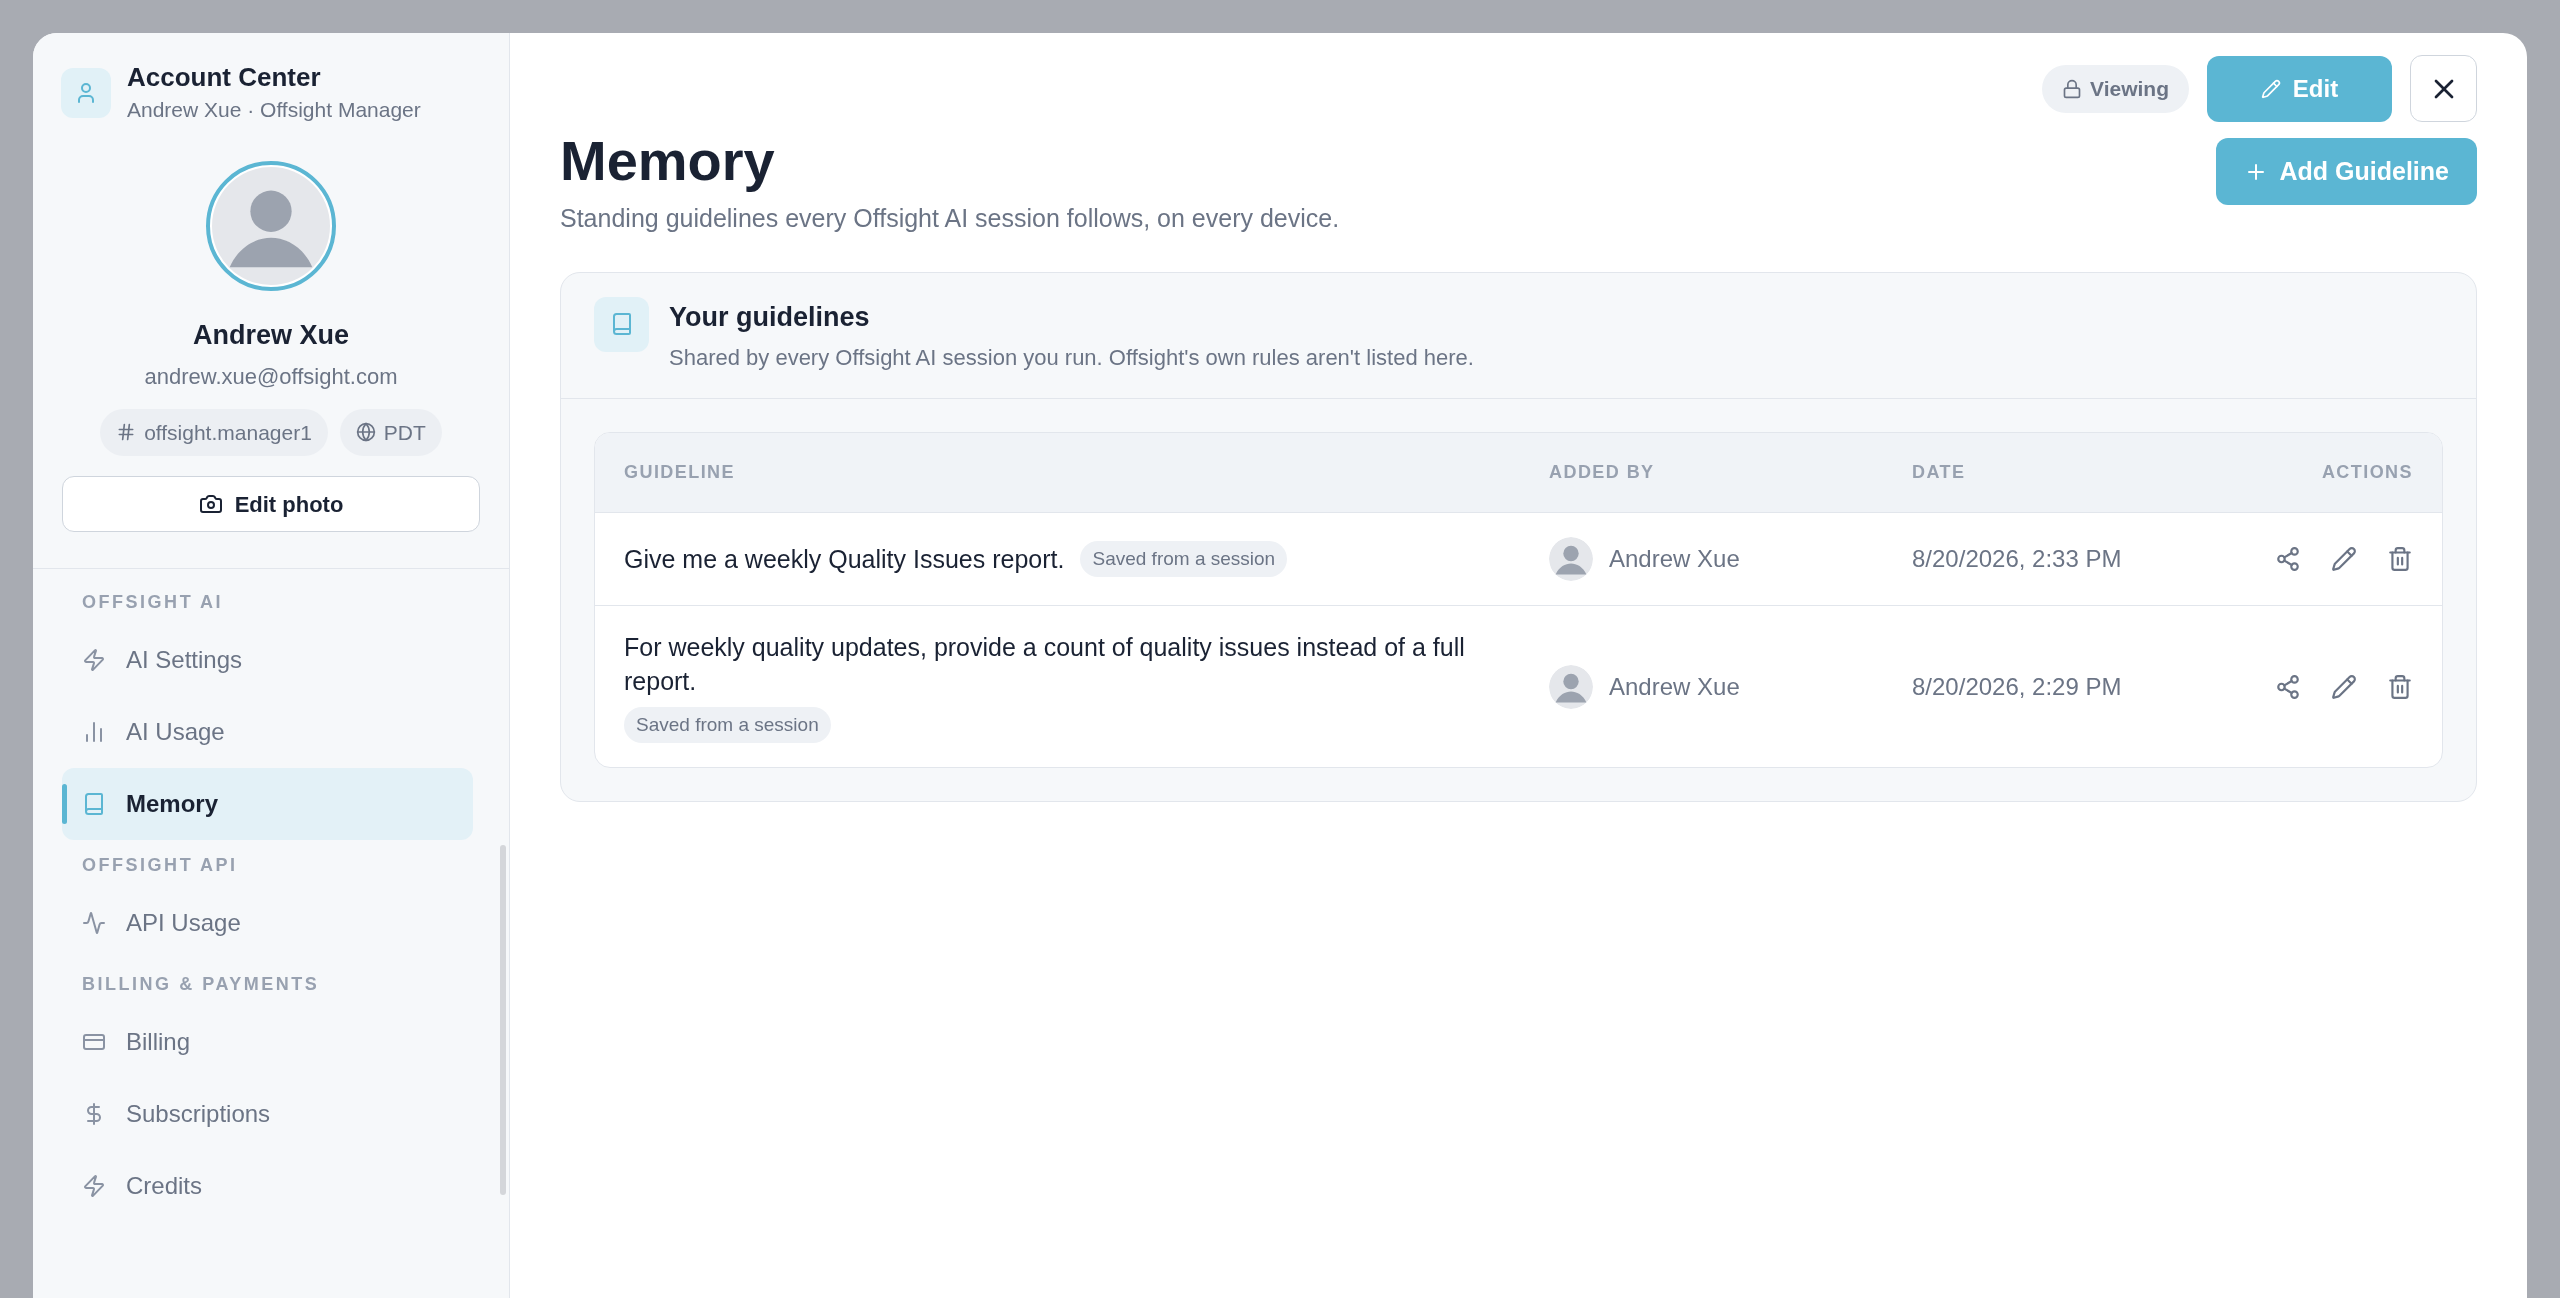 The image size is (2560, 1298). I want to click on app-subtitle: Andrew Xue · Offsight Manager, so click(274, 109).